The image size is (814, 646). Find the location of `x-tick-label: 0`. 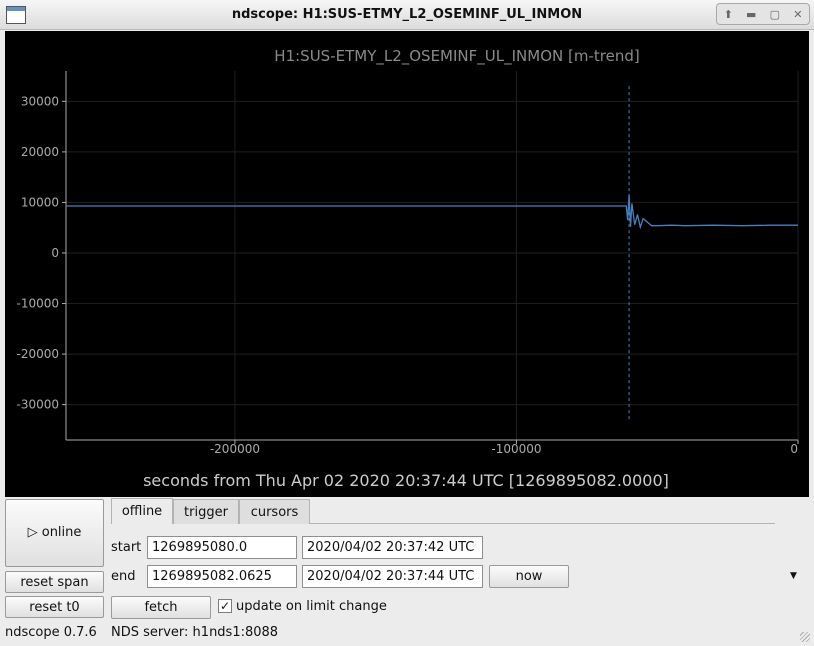

x-tick-label: 0 is located at coordinates (794, 449).